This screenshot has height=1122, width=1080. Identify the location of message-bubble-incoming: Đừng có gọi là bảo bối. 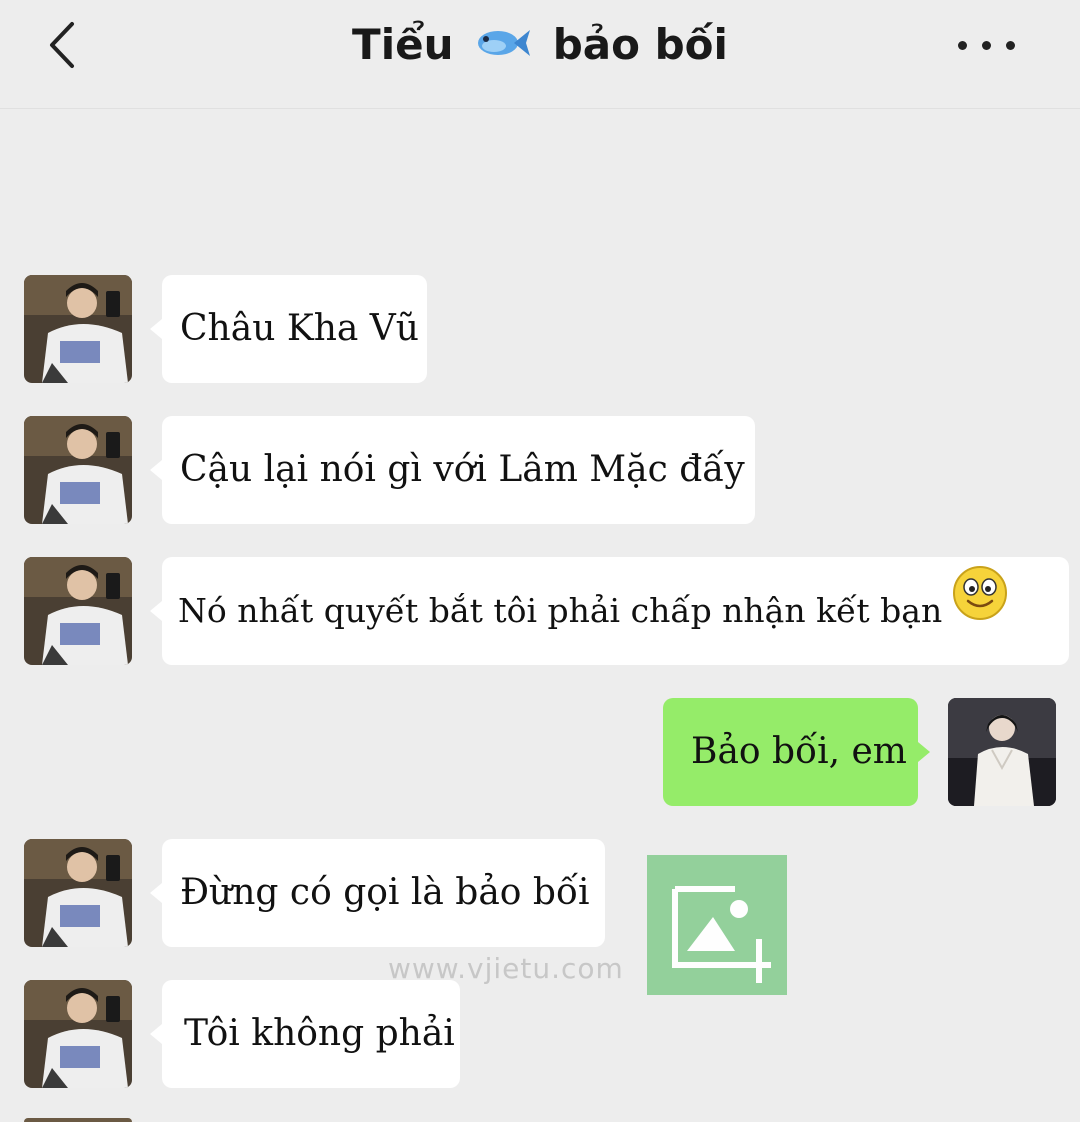
(377, 893).